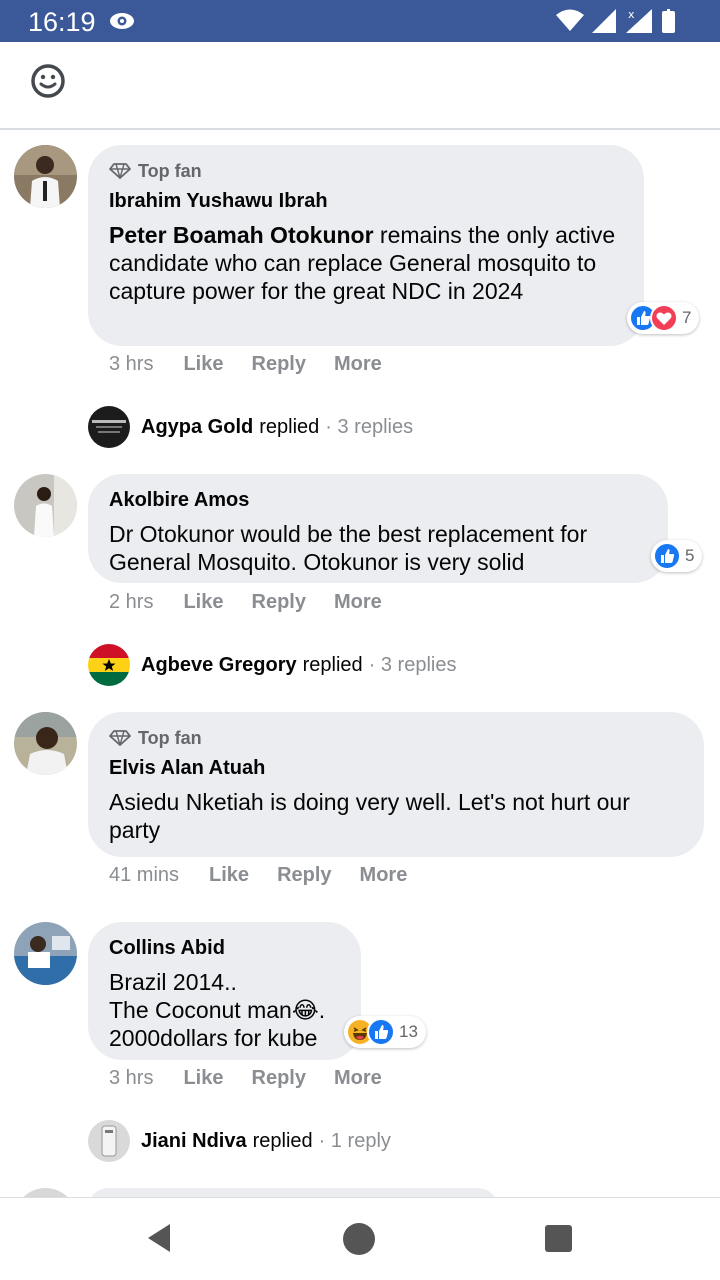  Describe the element at coordinates (604, 21) in the screenshot. I see `signal-icon` at that location.